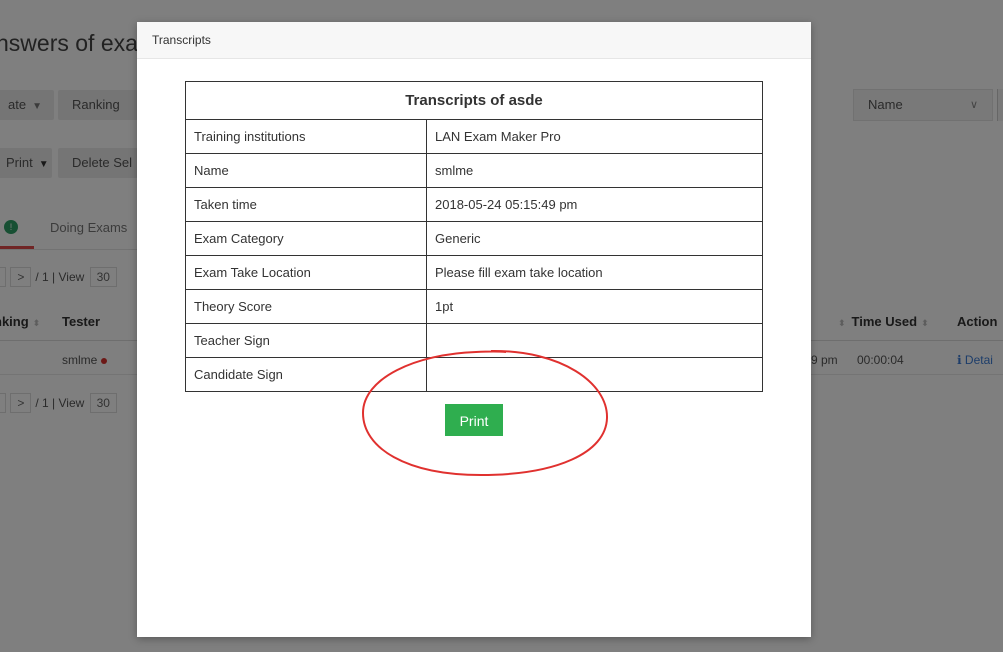 This screenshot has width=1003, height=652. I want to click on row-label: Exam Category, so click(306, 238).